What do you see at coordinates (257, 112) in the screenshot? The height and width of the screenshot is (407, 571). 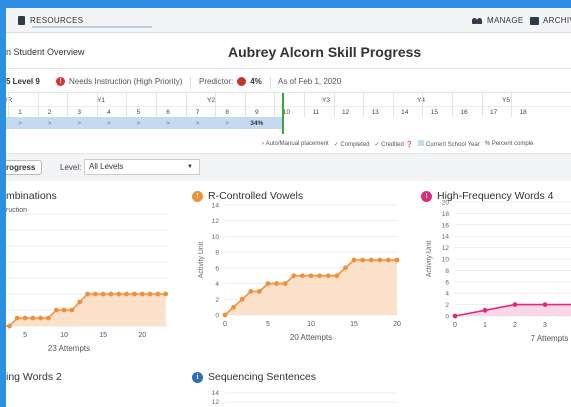 I see `unit-number: 9` at bounding box center [257, 112].